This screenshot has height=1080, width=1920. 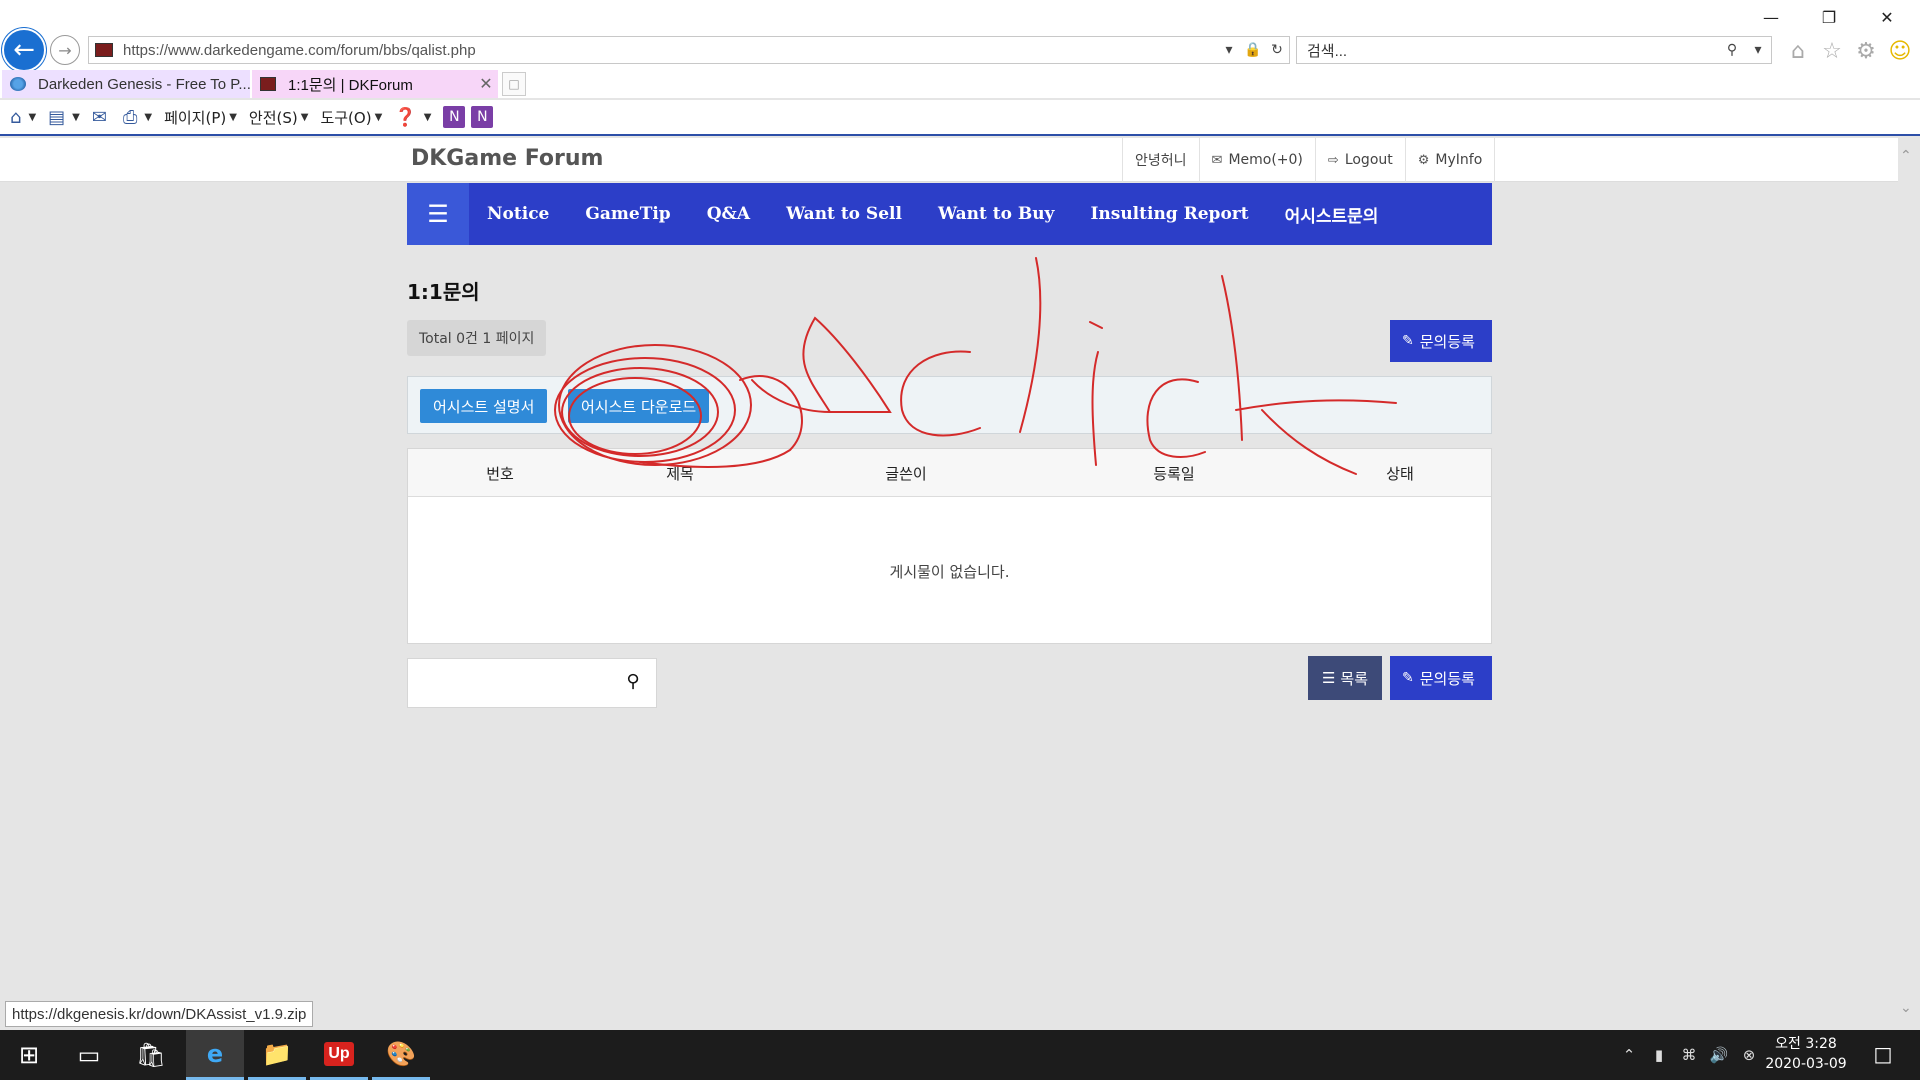 I want to click on page-scrollbar: ⌃ ⌄, so click(x=1909, y=583).